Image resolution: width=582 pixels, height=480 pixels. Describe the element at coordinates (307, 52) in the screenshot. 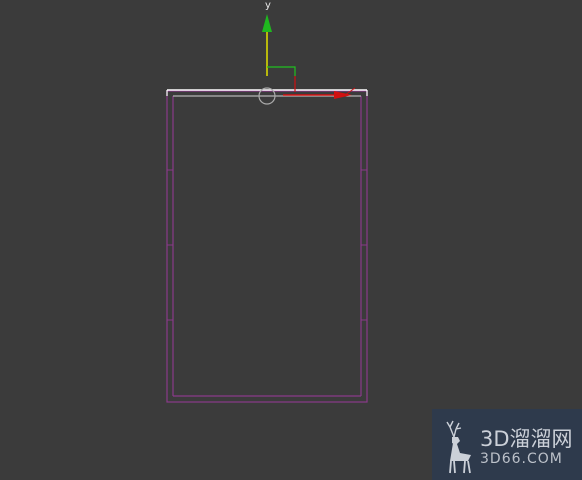

I see `transform-gizmo: y` at that location.